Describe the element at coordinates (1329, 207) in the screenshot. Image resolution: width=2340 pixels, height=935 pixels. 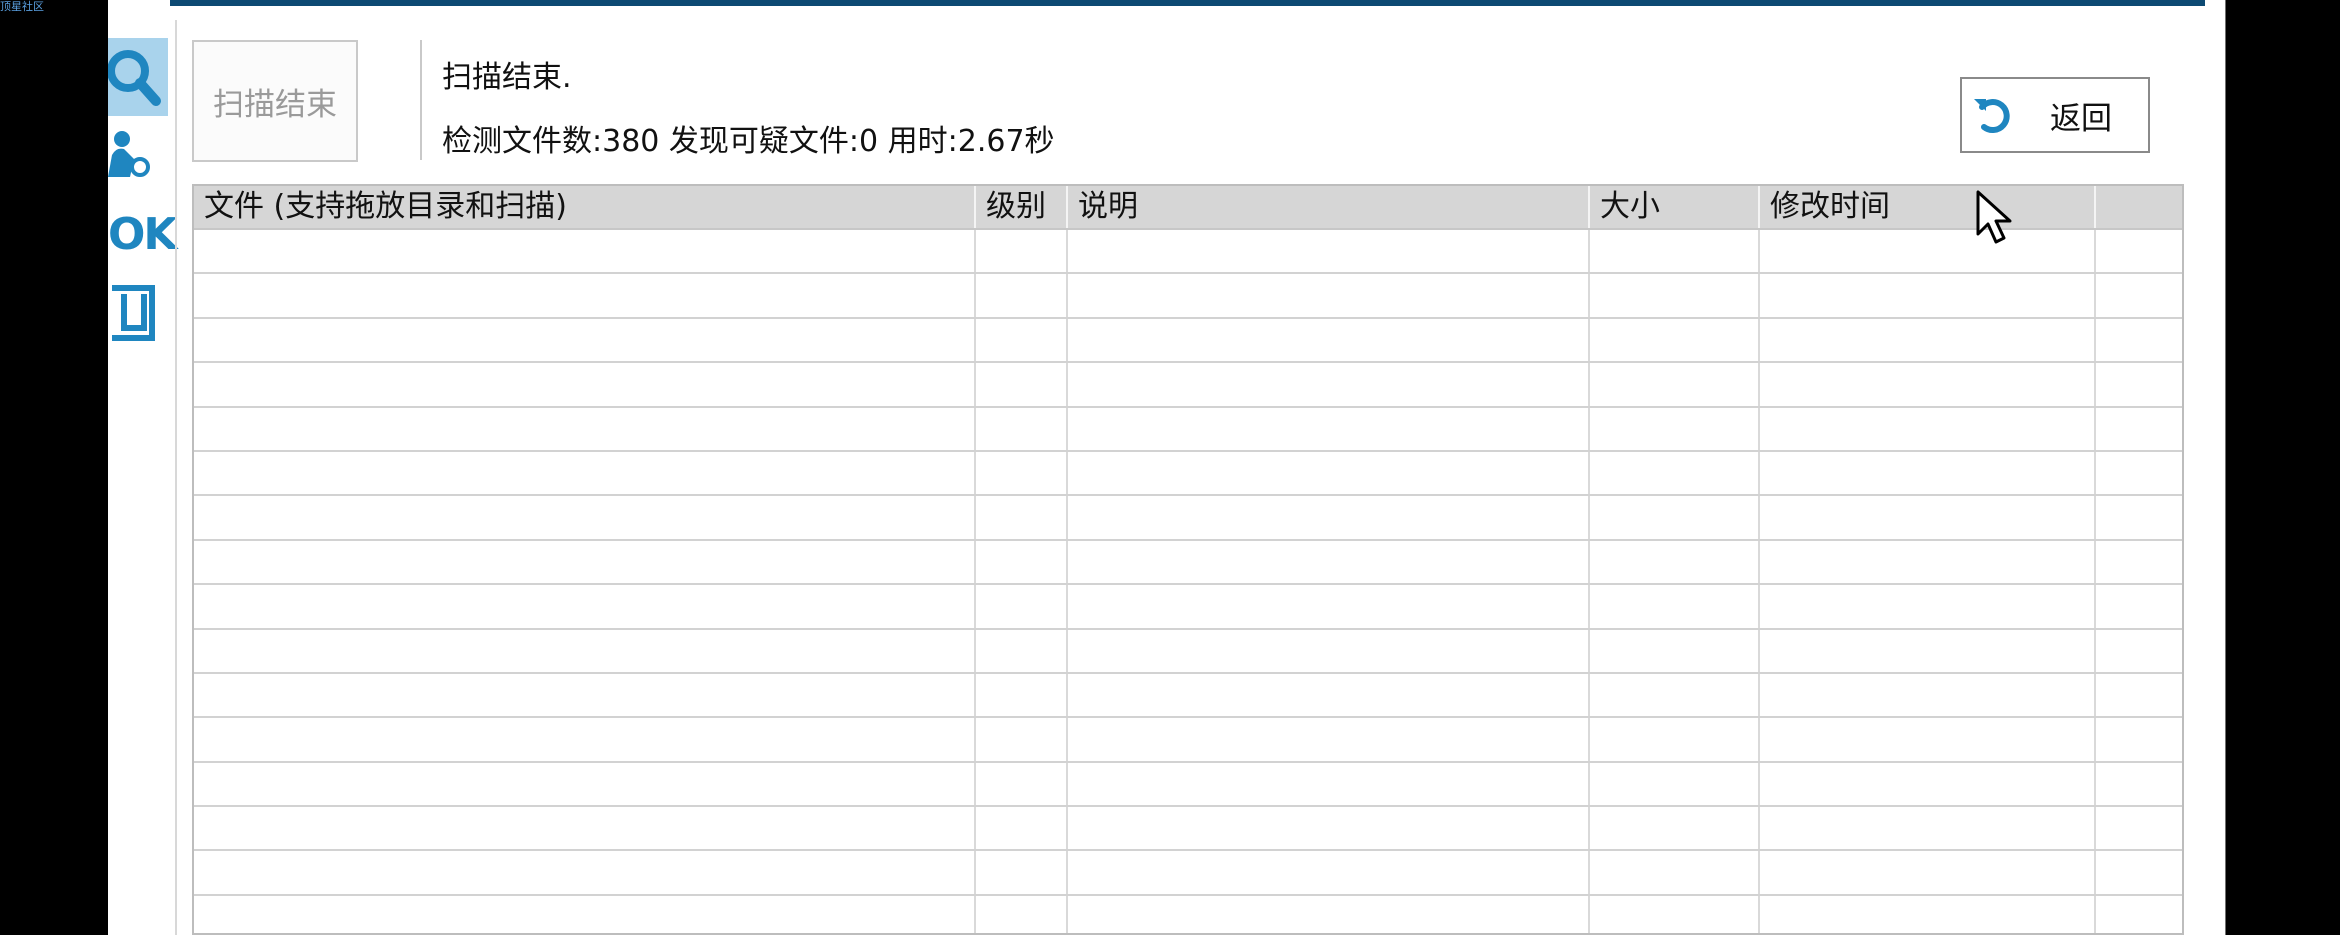
I see `column-header-description: 说明` at that location.